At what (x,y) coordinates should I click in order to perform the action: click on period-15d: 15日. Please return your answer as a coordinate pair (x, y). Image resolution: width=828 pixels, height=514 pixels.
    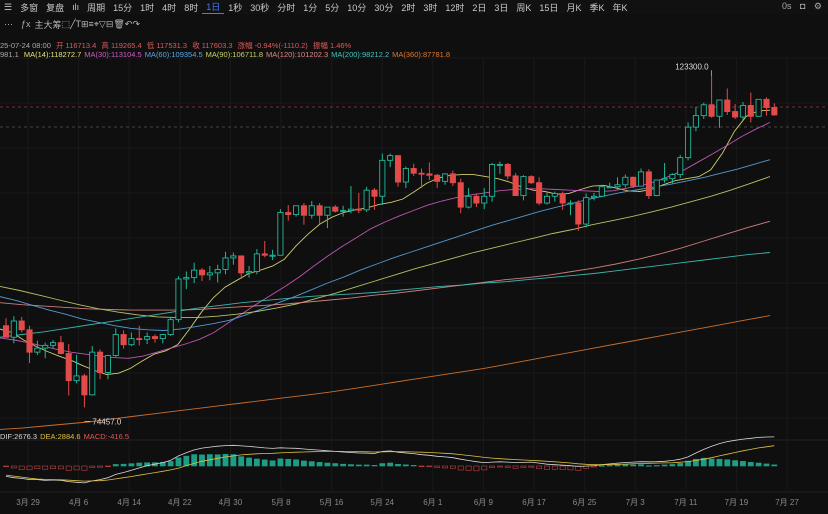
    Looking at the image, I should click on (548, 7).